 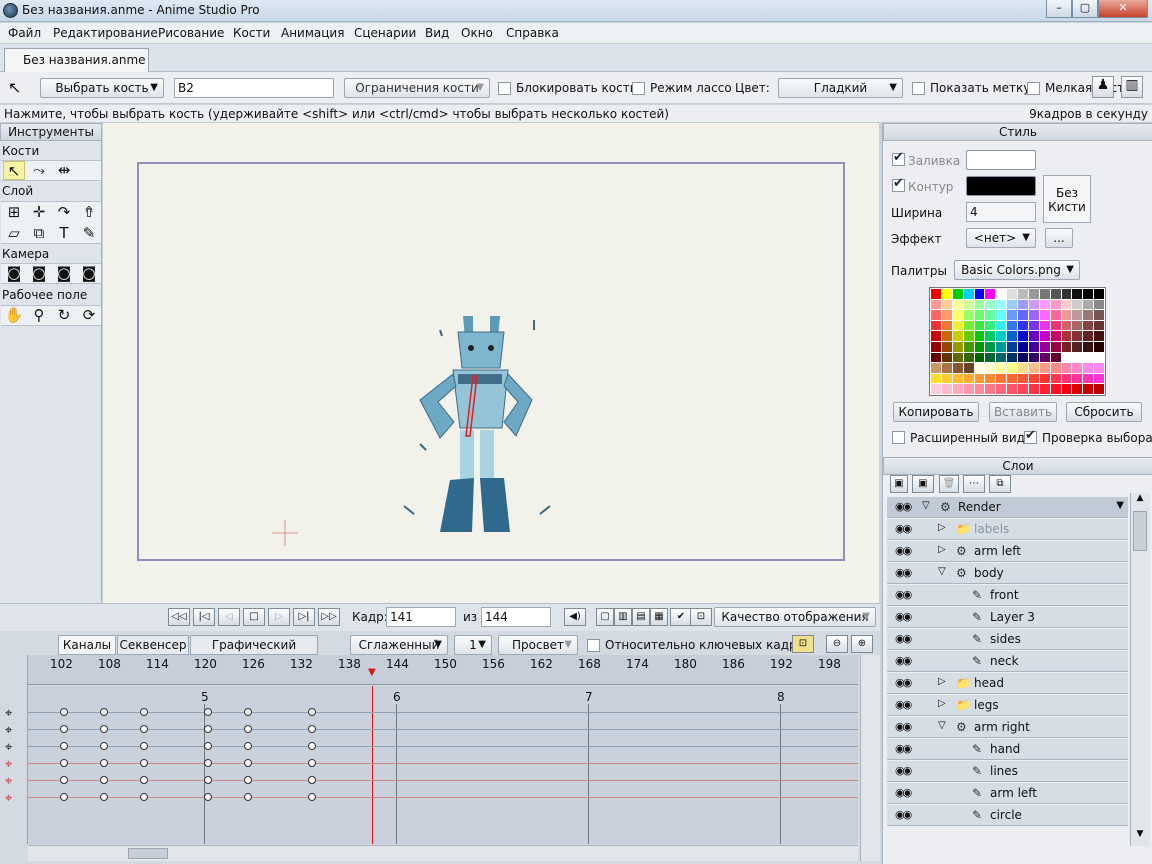 I want to click on delete-layer-icon: 🗑, so click(x=949, y=484).